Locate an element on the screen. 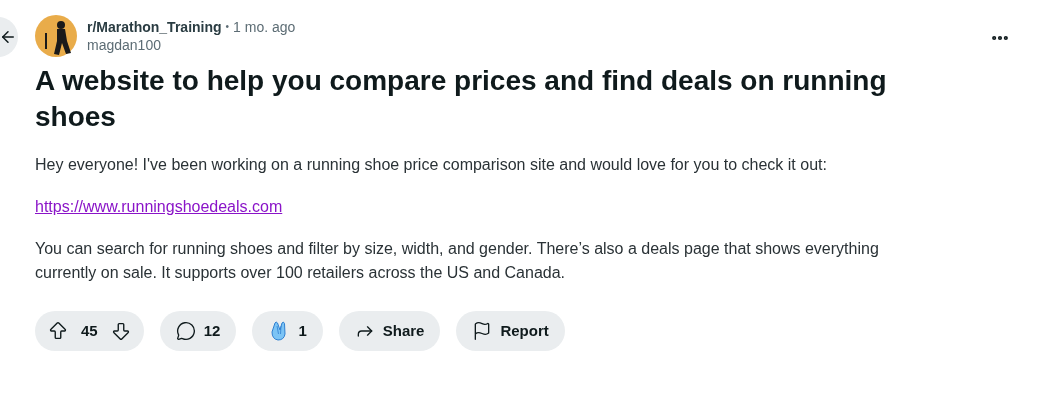  post-title: A website to help you compare prices and find deals on running shoes is located at coordinates (461, 99).